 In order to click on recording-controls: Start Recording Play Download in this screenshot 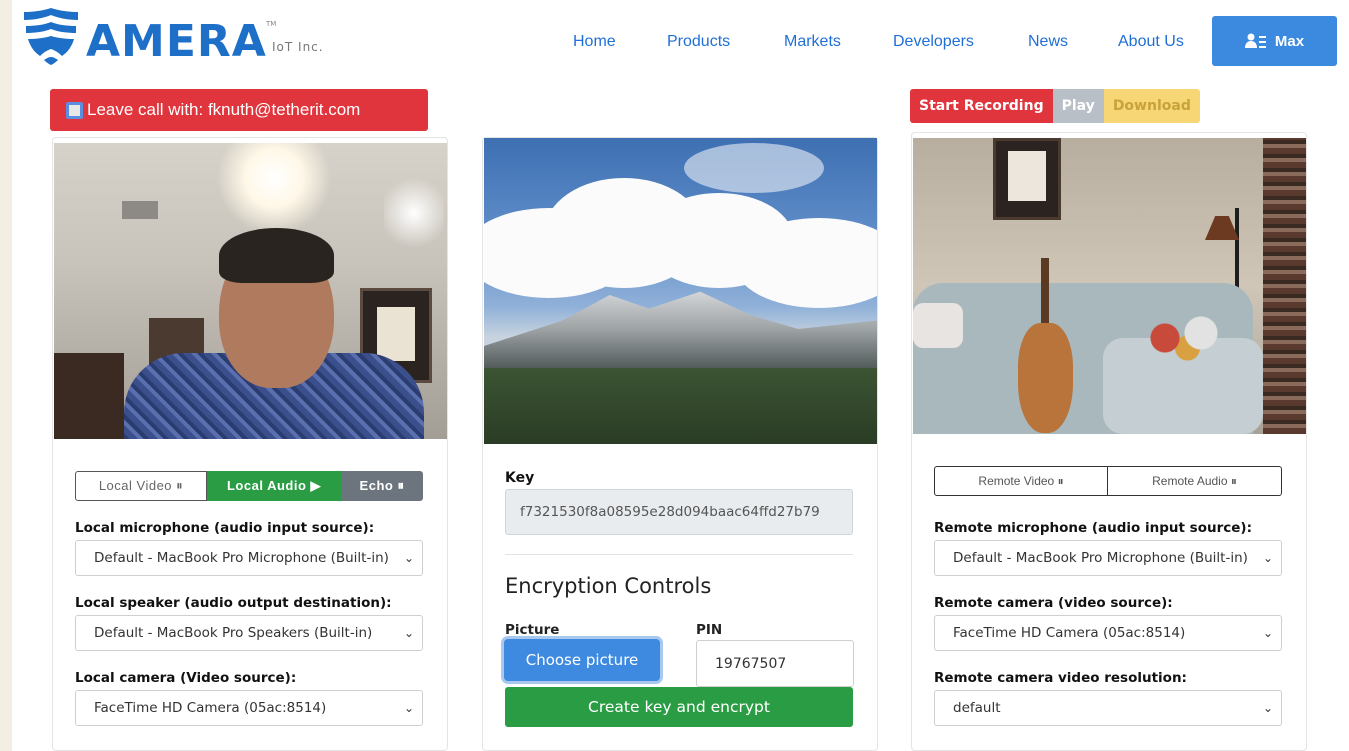, I will do `click(1055, 106)`.